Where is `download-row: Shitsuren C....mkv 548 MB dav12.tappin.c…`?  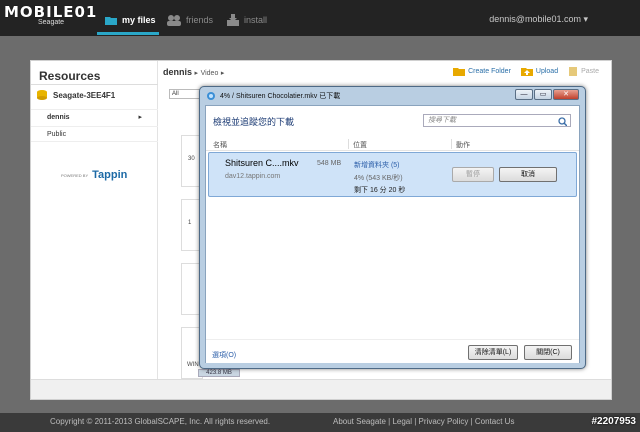 download-row: Shitsuren C....mkv 548 MB dav12.tappin.c… is located at coordinates (392, 174).